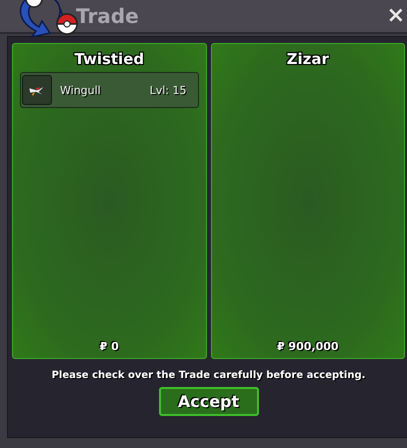 The height and width of the screenshot is (448, 407). I want to click on pokemon-row: Wingull Lvl: 15, so click(109, 90).